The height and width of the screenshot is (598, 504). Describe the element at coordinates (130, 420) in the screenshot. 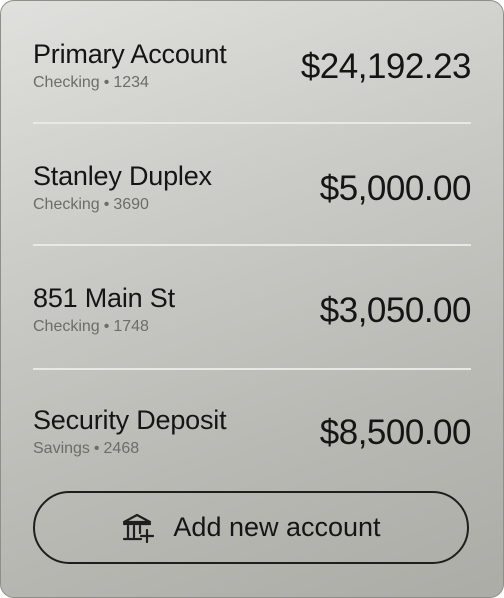

I see `account-name: Security Deposit` at that location.